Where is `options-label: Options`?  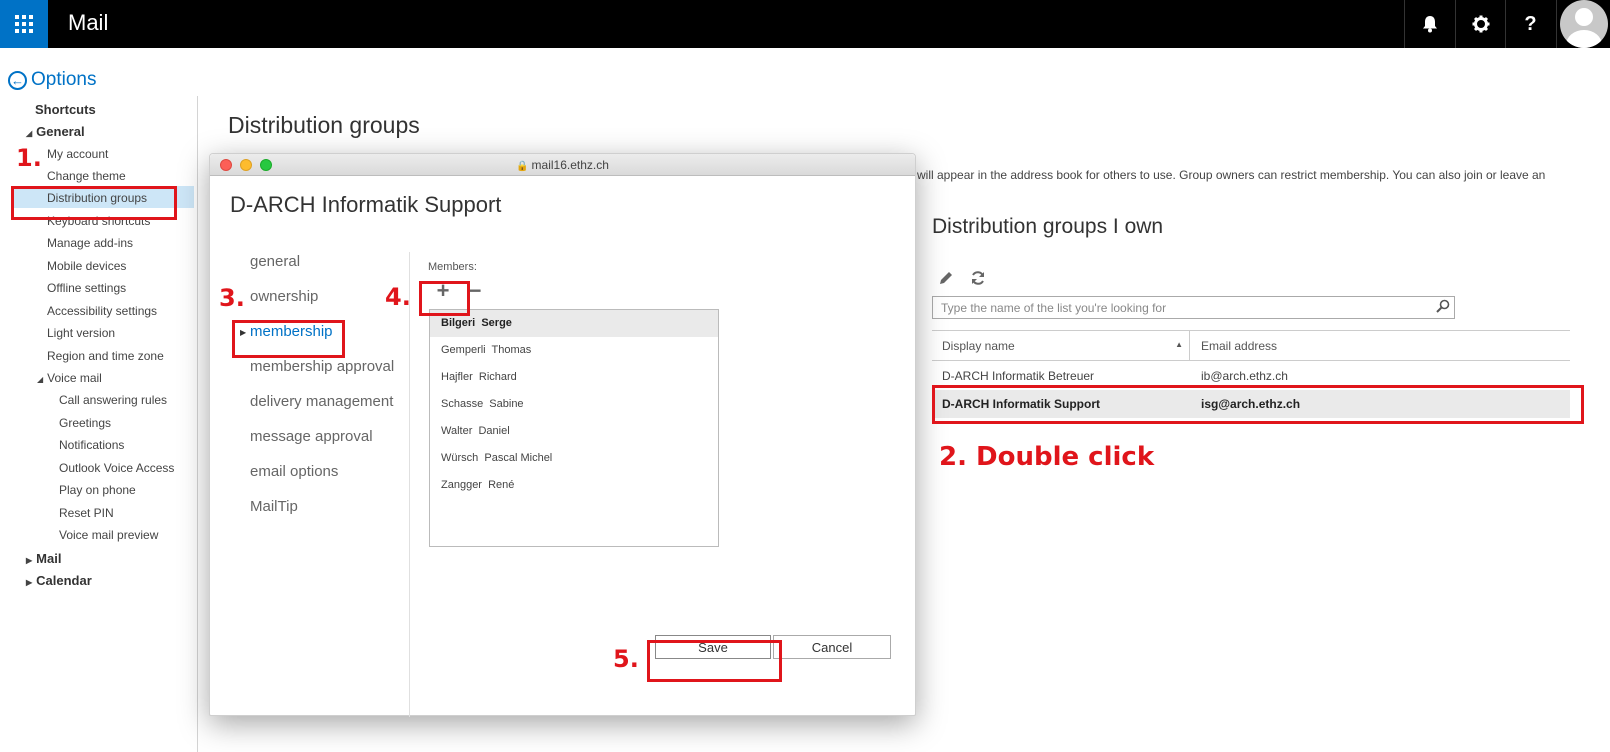
options-label: Options is located at coordinates (64, 79).